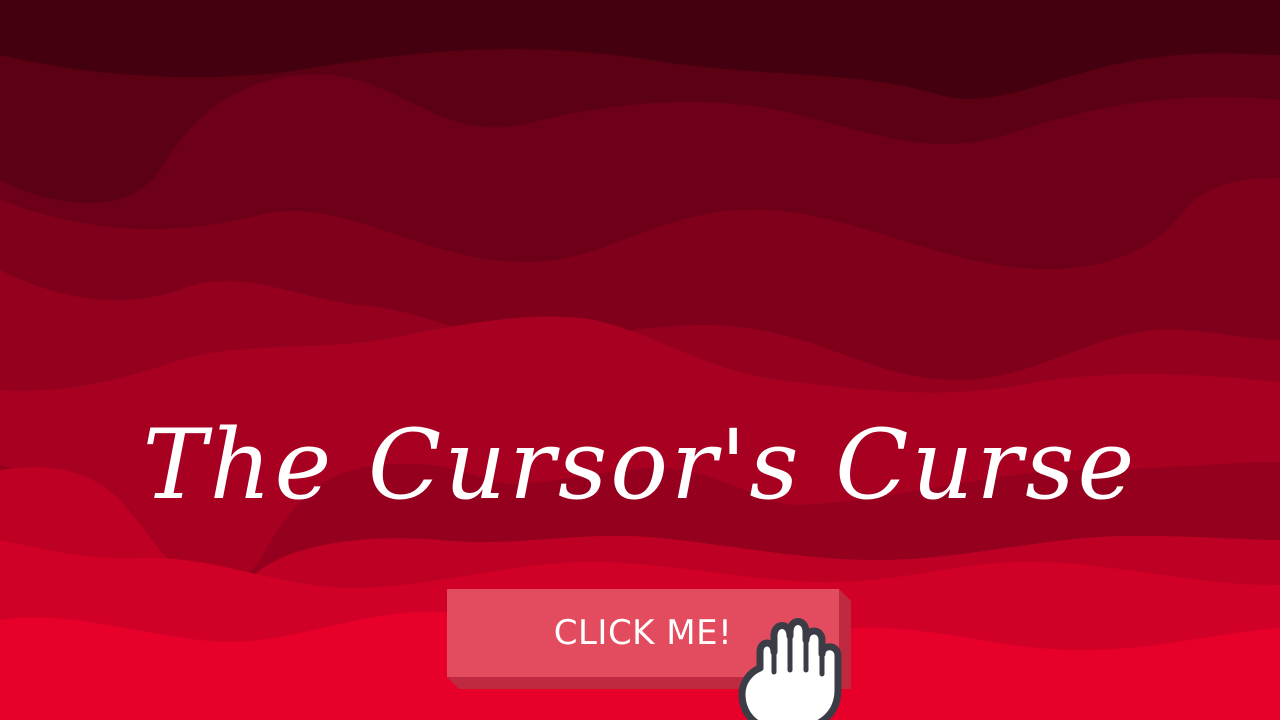 This screenshot has height=720, width=1280. What do you see at coordinates (790, 669) in the screenshot?
I see `hand-grab-icon` at bounding box center [790, 669].